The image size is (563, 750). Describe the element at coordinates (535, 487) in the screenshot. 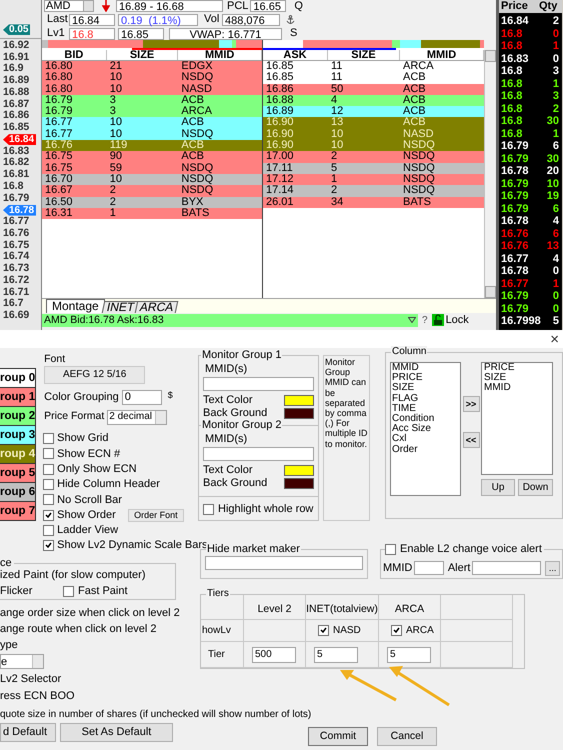

I see `down-button: Down` at that location.